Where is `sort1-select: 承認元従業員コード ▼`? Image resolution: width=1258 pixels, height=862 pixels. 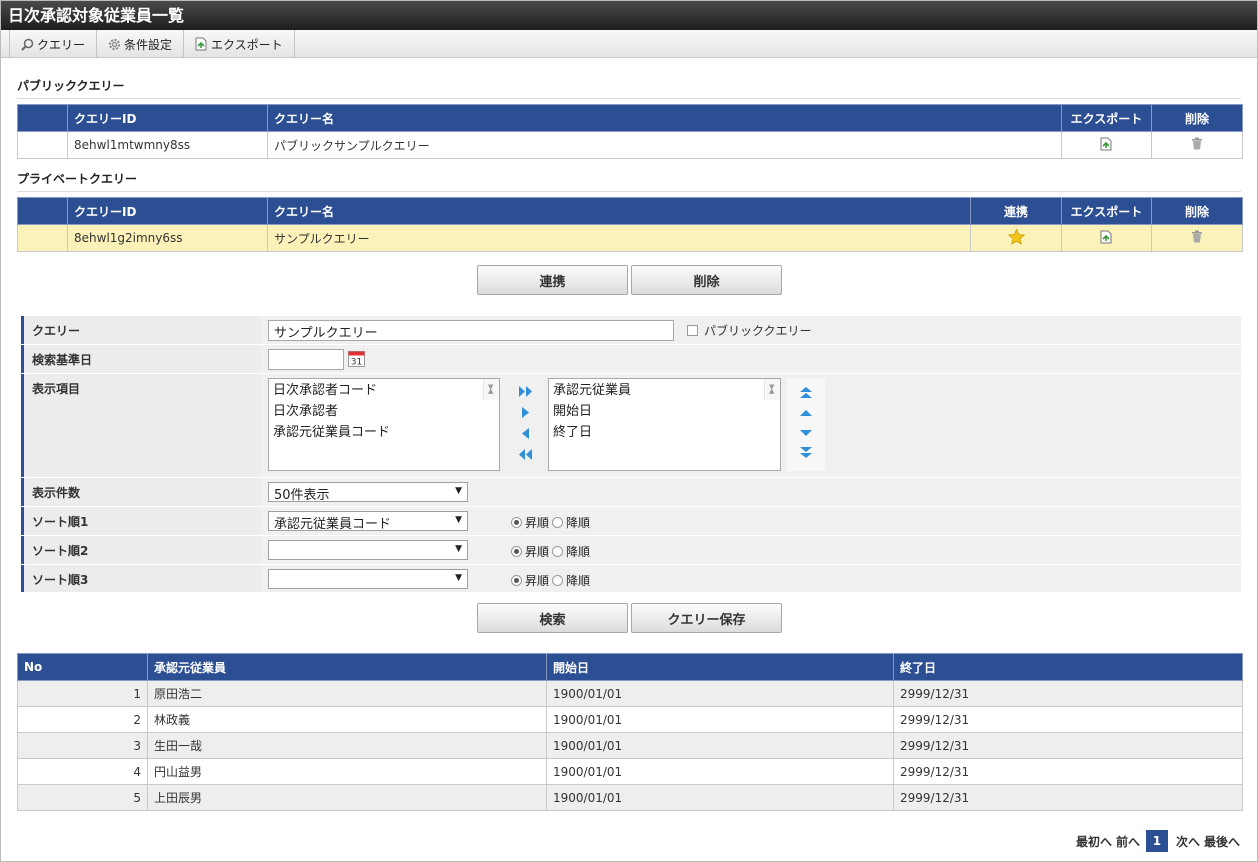
sort1-select: 承認元従業員コード ▼ is located at coordinates (368, 521).